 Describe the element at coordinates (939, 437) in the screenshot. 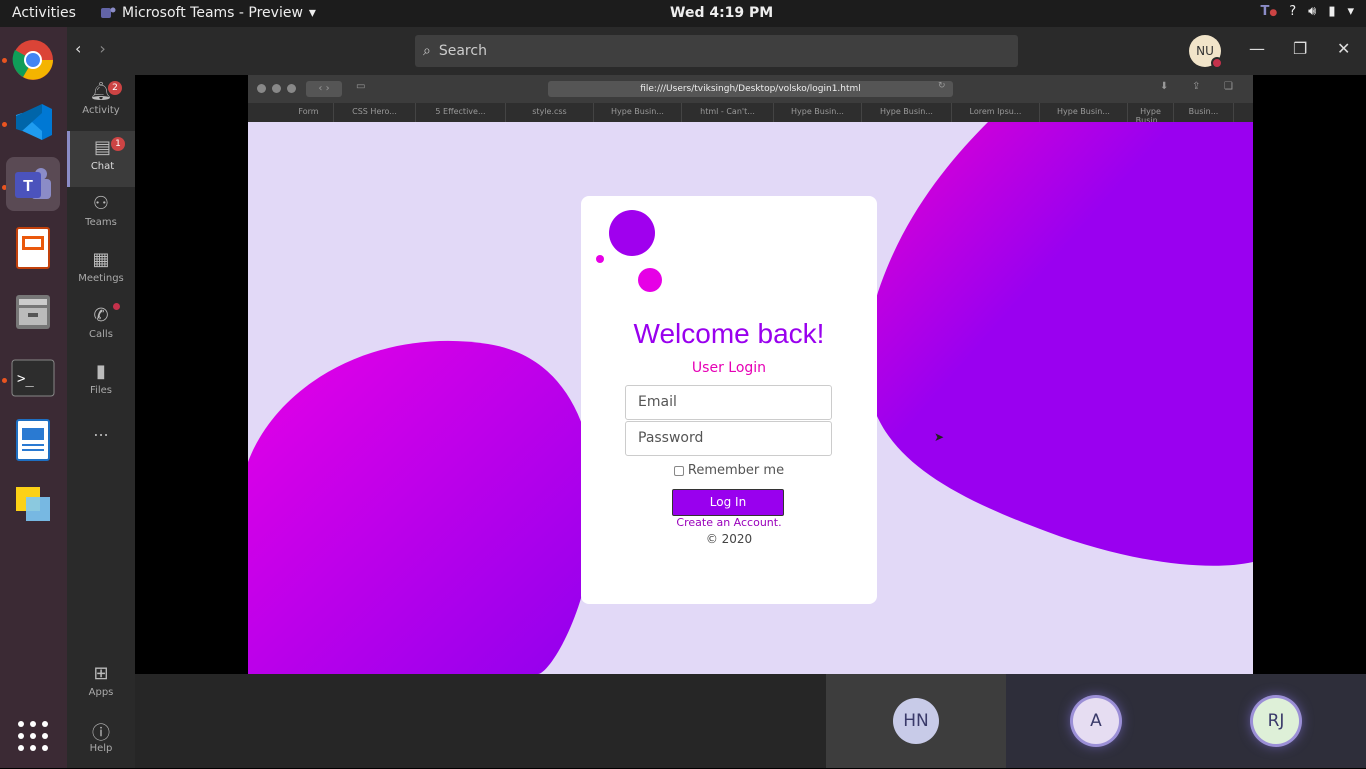

I see `mouse-cursor: ➤` at that location.